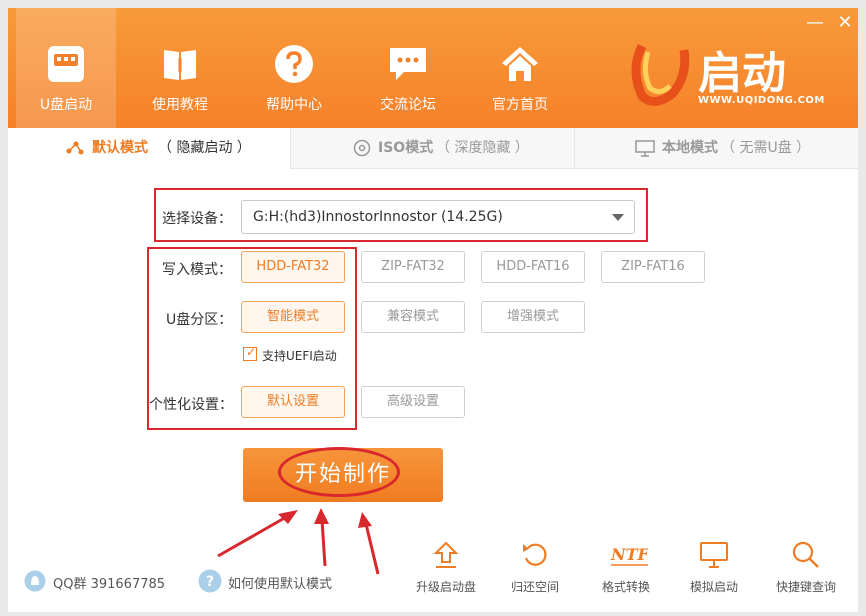  Describe the element at coordinates (197, 219) in the screenshot. I see `device-label: 选择设备：` at that location.